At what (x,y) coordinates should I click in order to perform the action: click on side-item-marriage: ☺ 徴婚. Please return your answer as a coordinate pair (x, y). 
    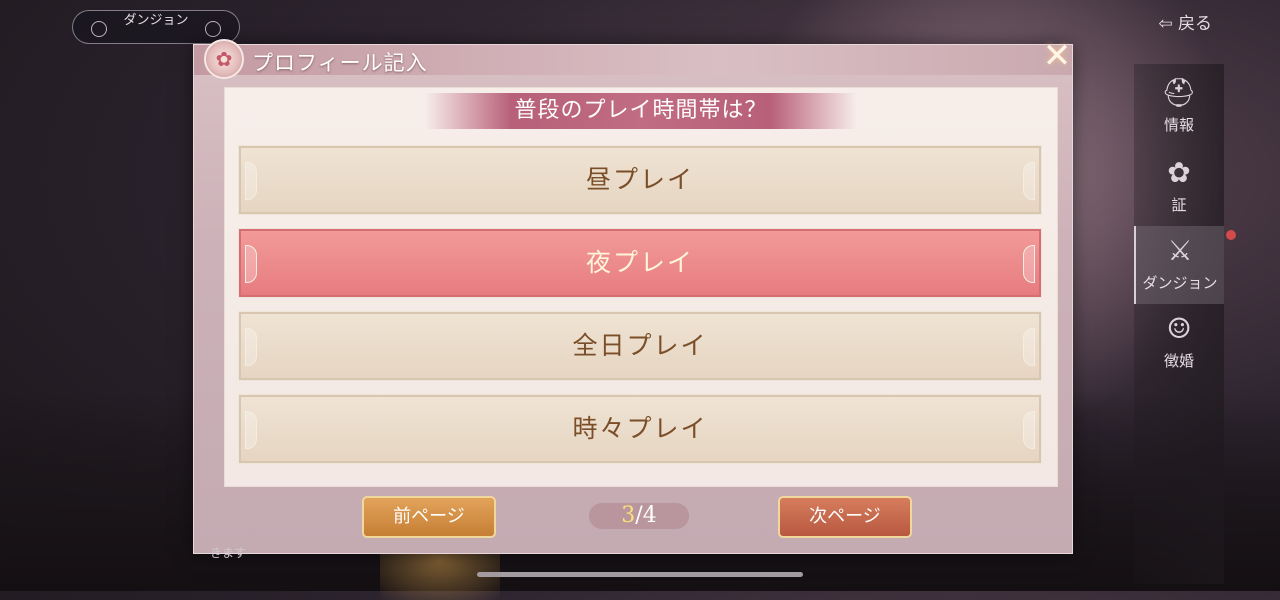
    Looking at the image, I should click on (1179, 341).